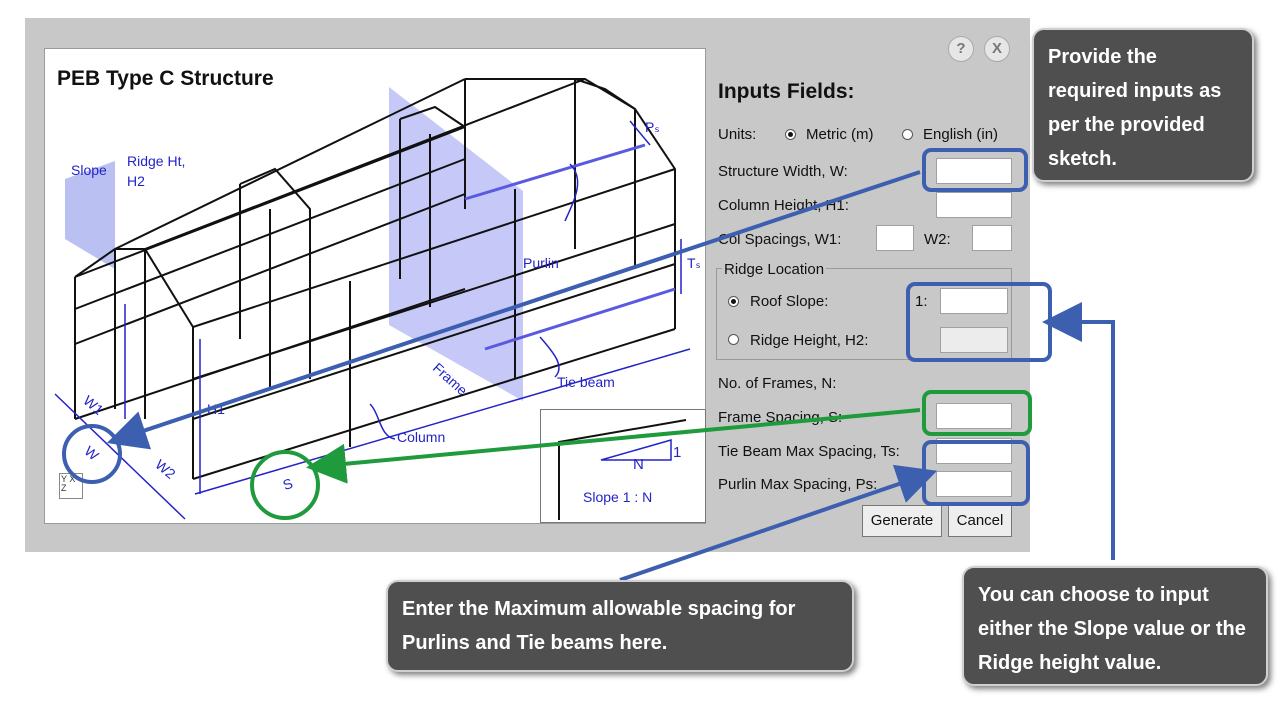 This screenshot has height=720, width=1280. What do you see at coordinates (421, 437) in the screenshot?
I see `label-column: Column` at bounding box center [421, 437].